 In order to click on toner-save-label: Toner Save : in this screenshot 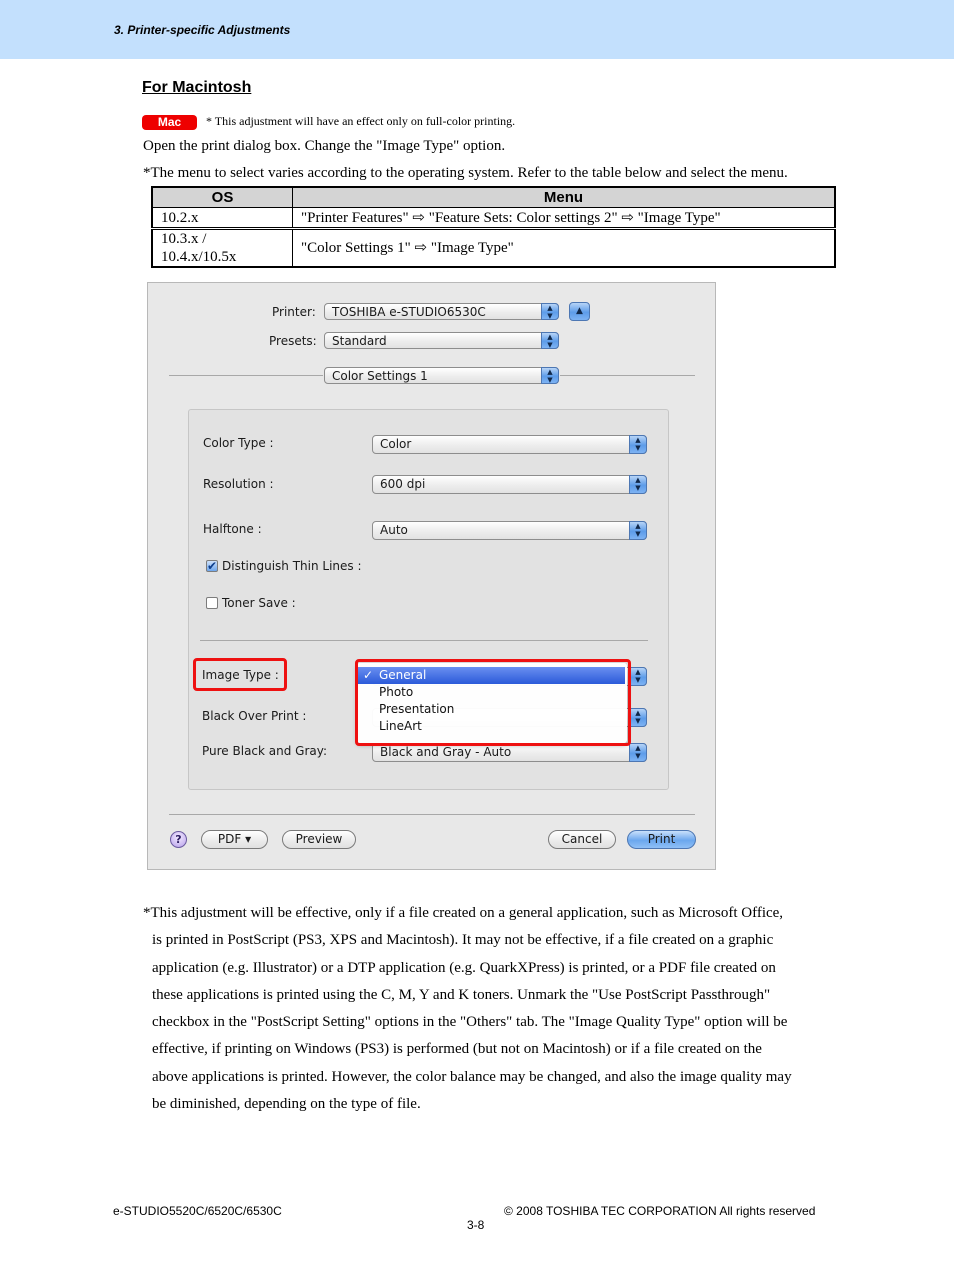, I will do `click(259, 603)`.